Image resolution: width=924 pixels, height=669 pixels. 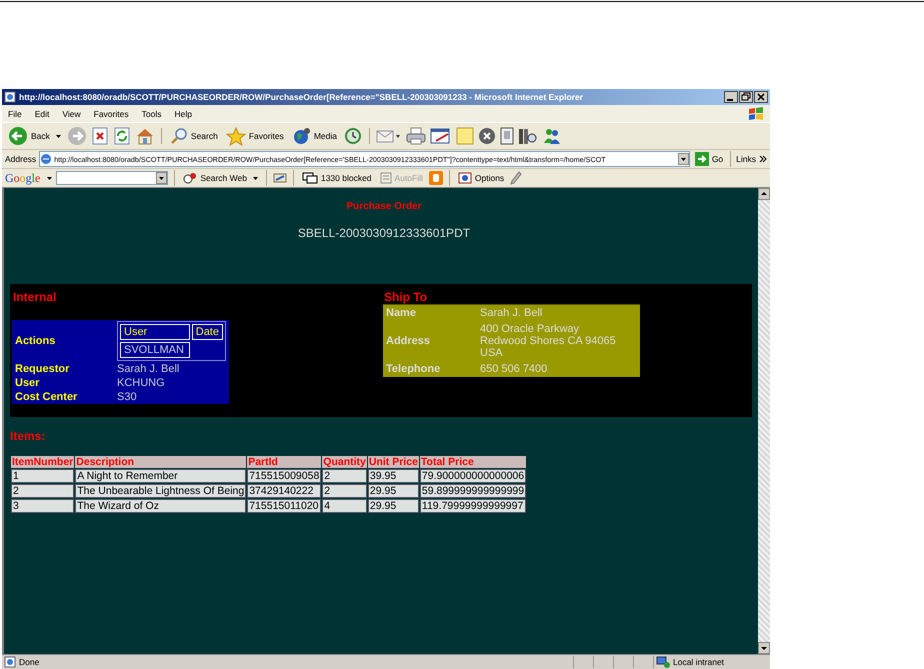 What do you see at coordinates (337, 178) in the screenshot?
I see `popup-blocker-button: 1330 blocked` at bounding box center [337, 178].